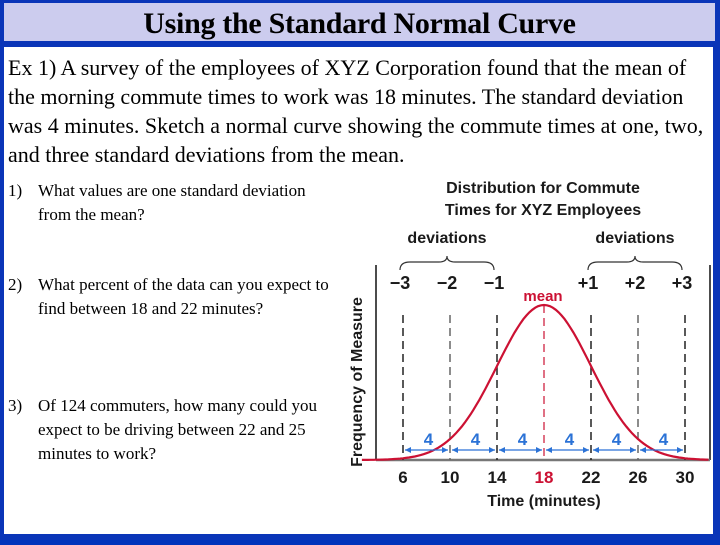 The image size is (720, 545). I want to click on question-number: 1), so click(15, 190).